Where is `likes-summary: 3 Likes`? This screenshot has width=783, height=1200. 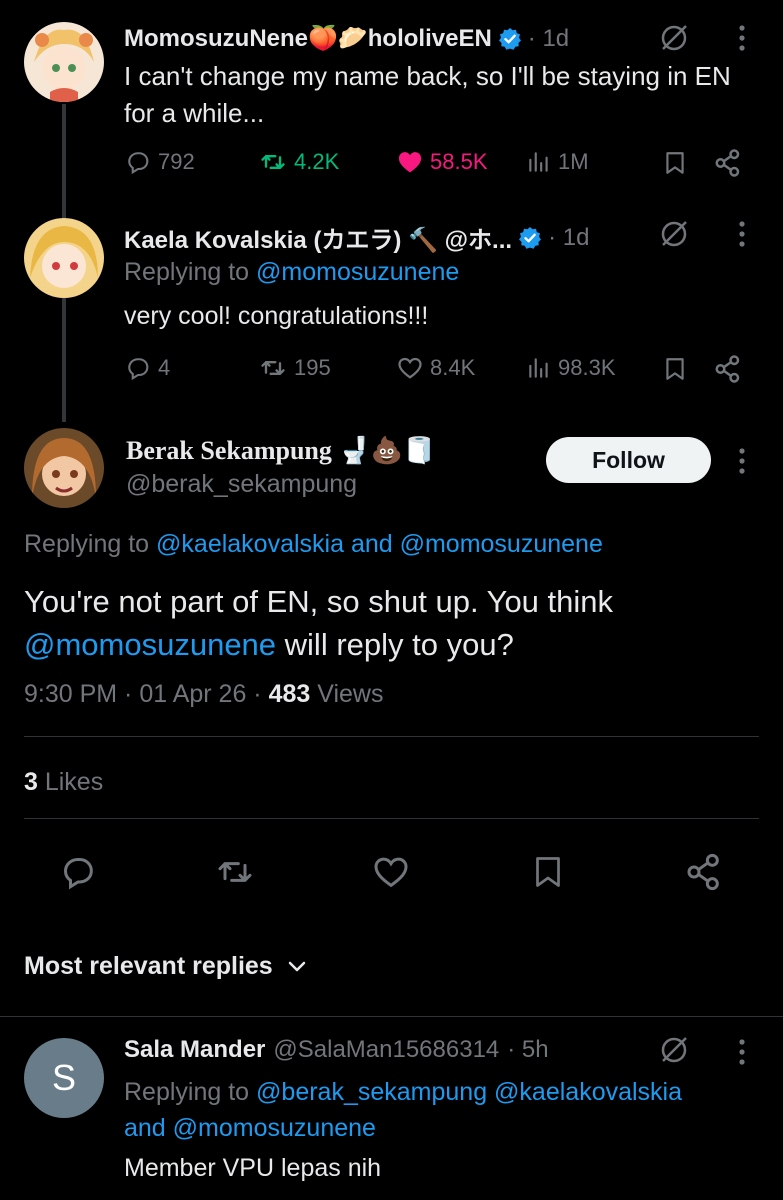 likes-summary: 3 Likes is located at coordinates (63, 782).